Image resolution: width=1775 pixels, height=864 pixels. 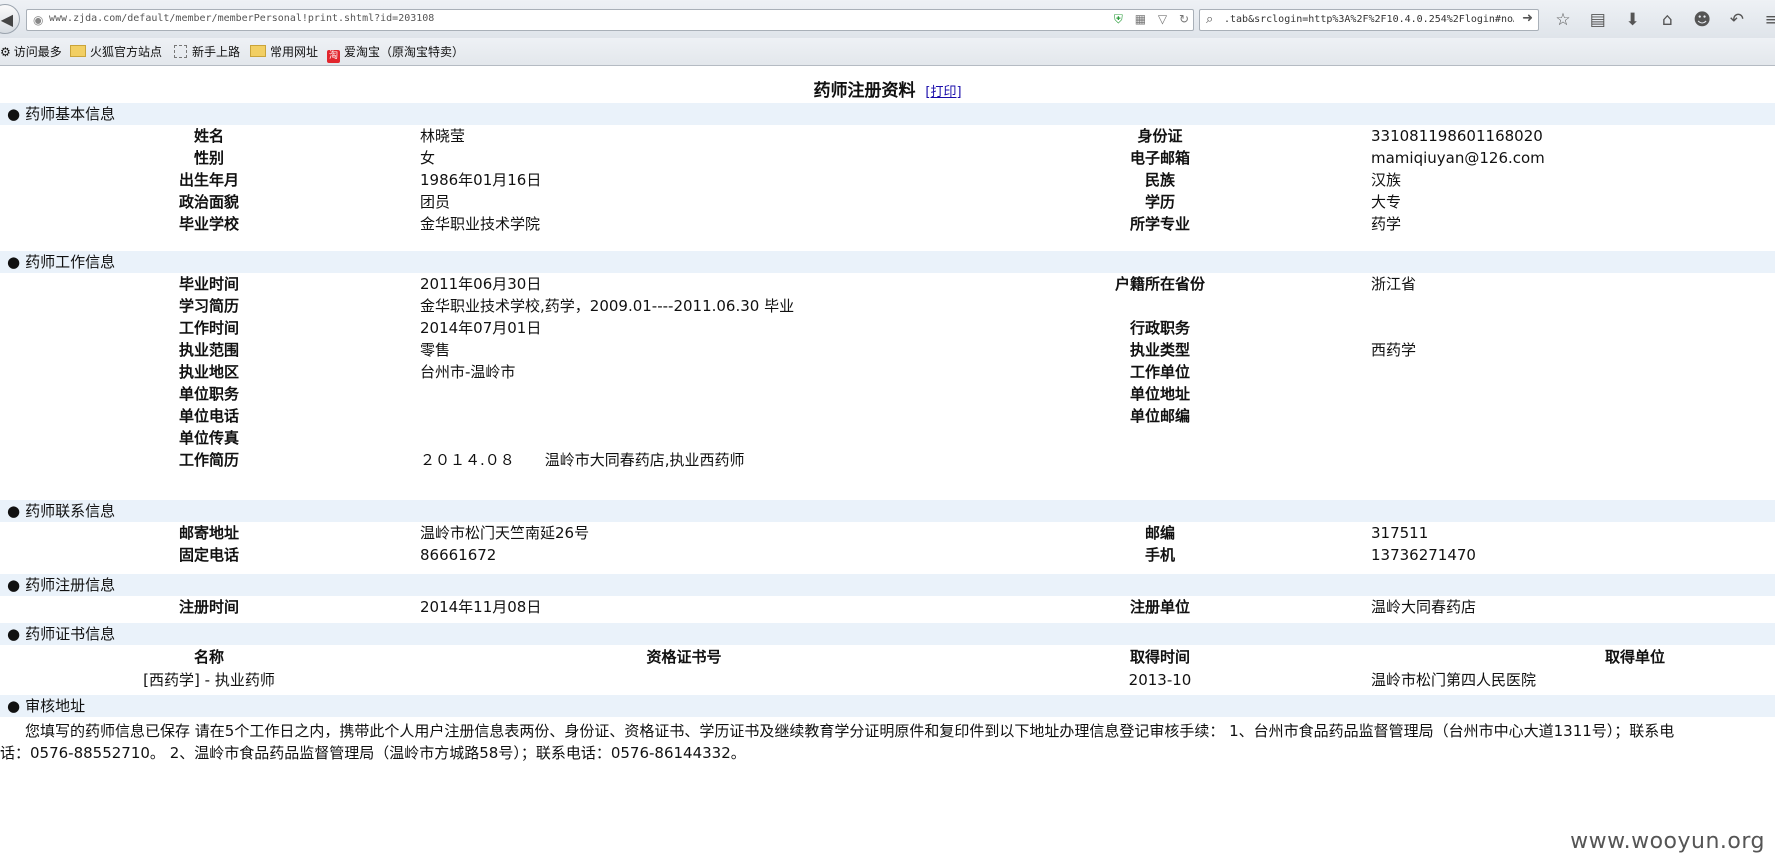 What do you see at coordinates (1159, 328) in the screenshot?
I see `field-label: 行政职务` at bounding box center [1159, 328].